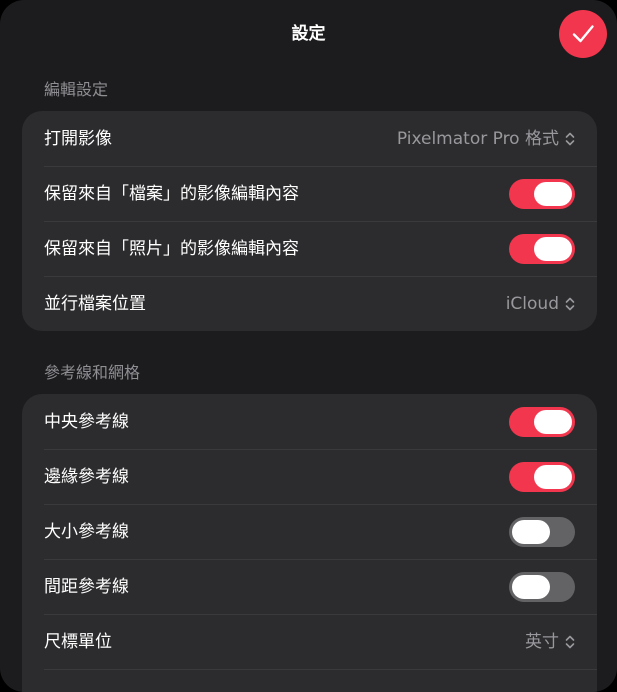 The height and width of the screenshot is (692, 617). Describe the element at coordinates (477, 138) in the screenshot. I see `select-value: Pixelmator Pro 格式` at that location.